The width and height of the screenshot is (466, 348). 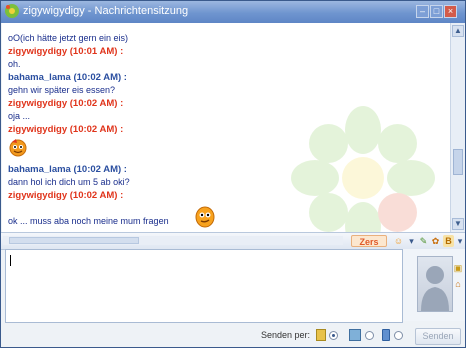 What do you see at coordinates (458, 284) in the screenshot?
I see `home-icon: ⌂` at bounding box center [458, 284].